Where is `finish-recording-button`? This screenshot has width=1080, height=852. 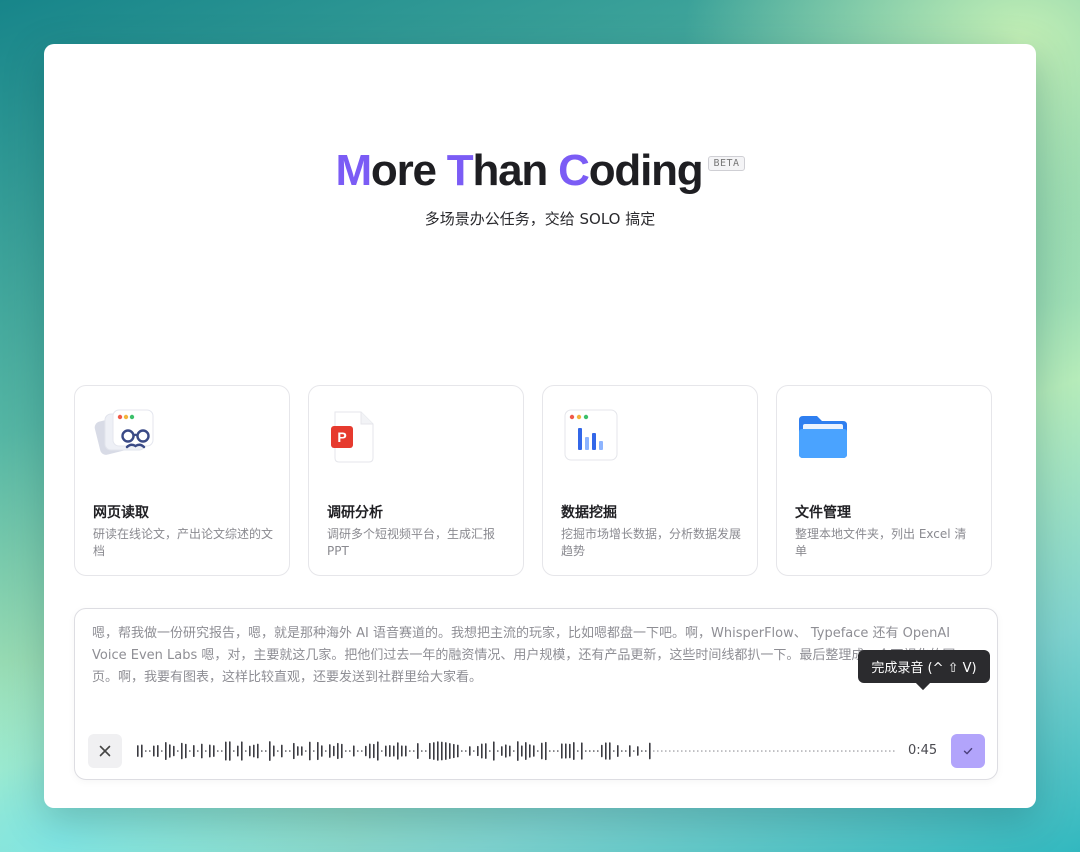
finish-recording-button is located at coordinates (968, 751).